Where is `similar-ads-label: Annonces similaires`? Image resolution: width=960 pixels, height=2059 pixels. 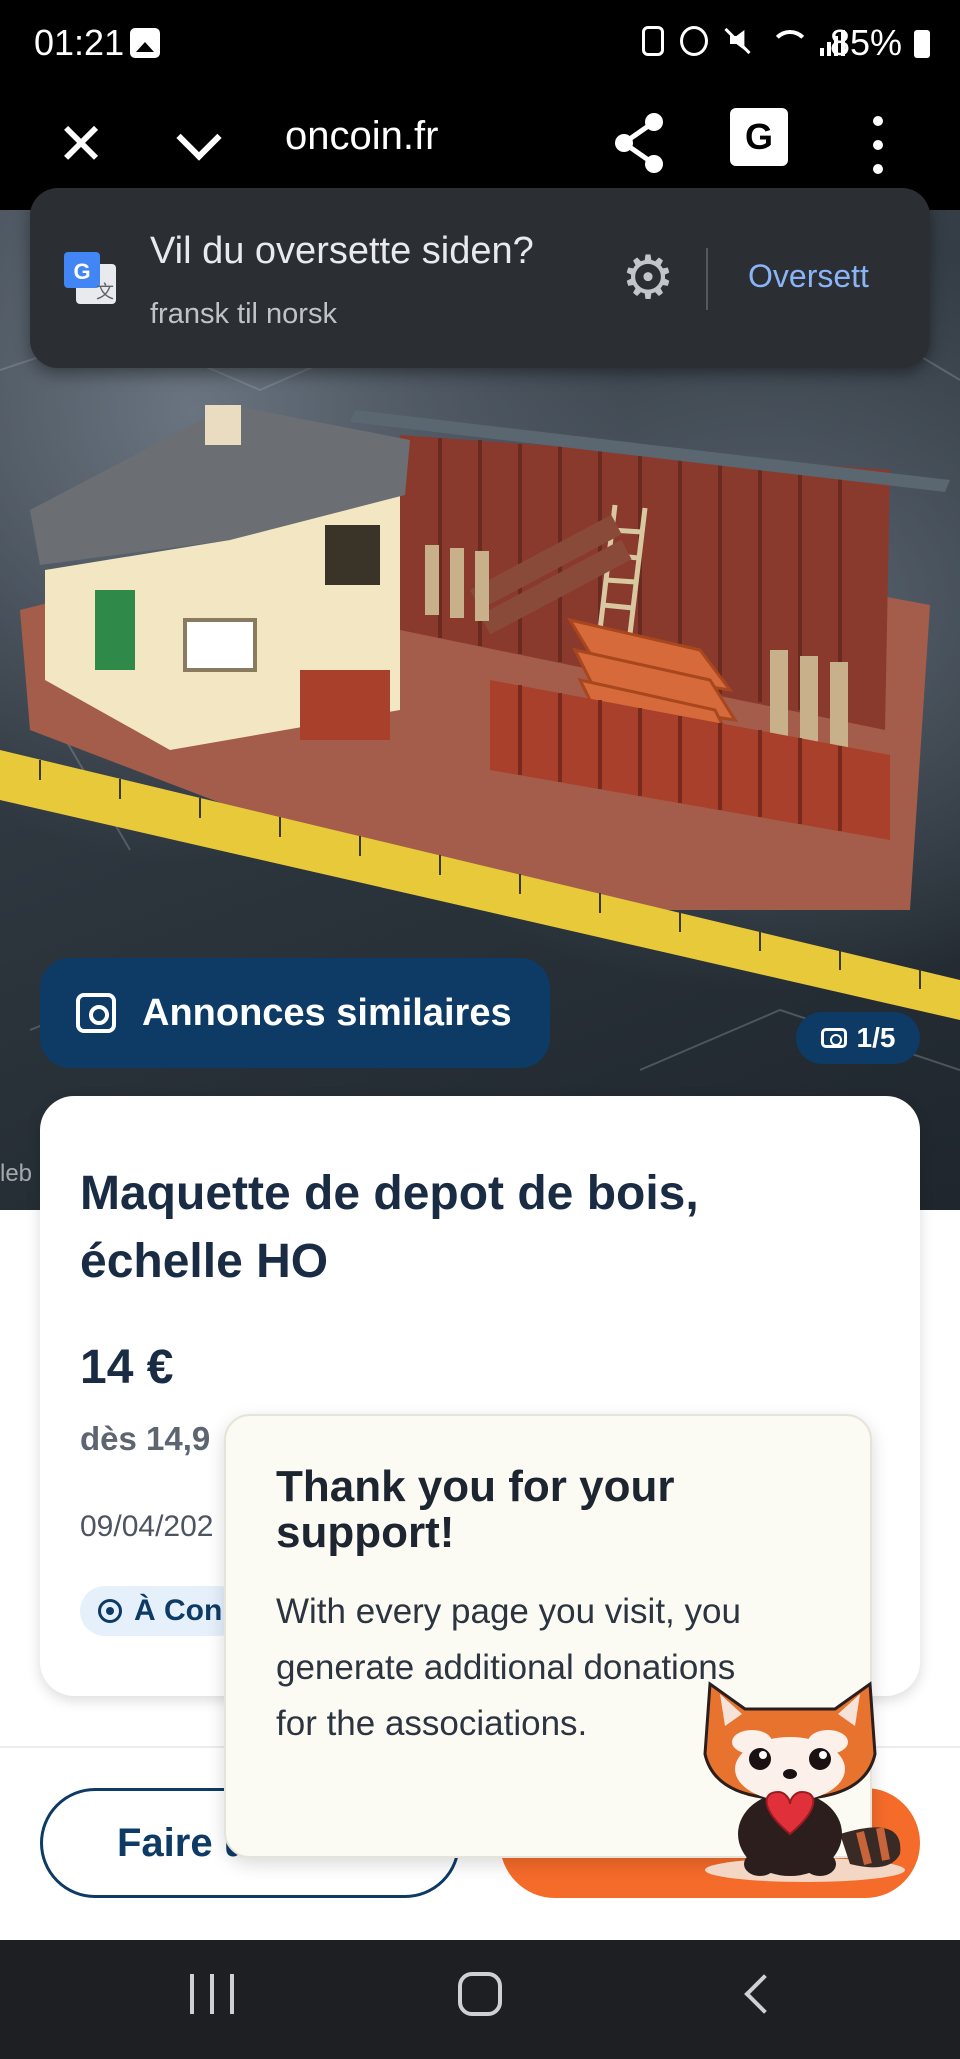 similar-ads-label: Annonces similaires is located at coordinates (327, 1012).